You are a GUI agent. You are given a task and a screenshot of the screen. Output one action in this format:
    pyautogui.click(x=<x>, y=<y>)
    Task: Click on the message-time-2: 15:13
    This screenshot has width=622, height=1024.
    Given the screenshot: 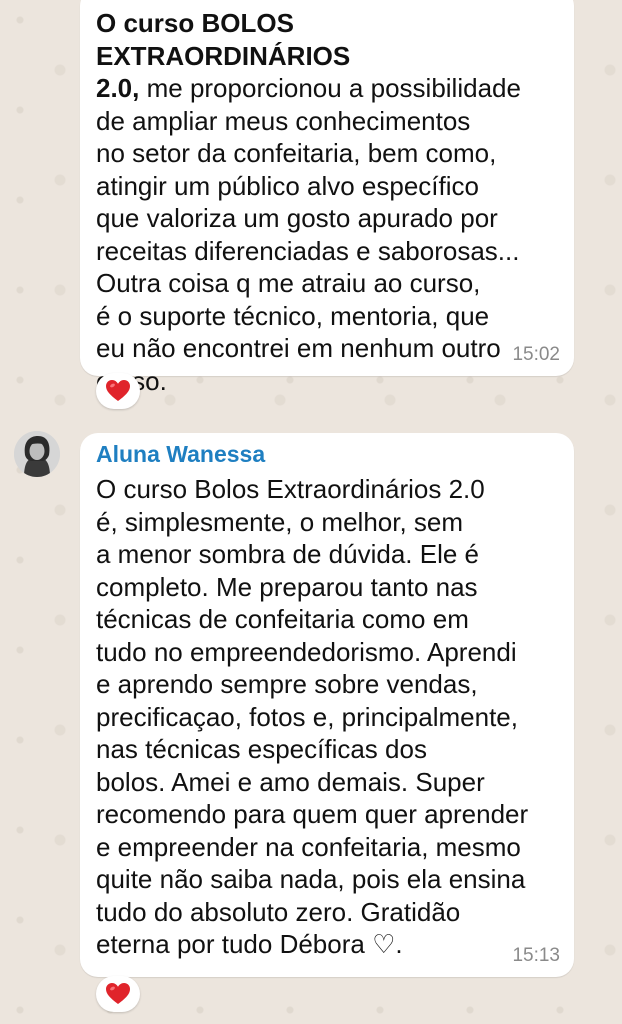 What is the action you would take?
    pyautogui.click(x=536, y=955)
    